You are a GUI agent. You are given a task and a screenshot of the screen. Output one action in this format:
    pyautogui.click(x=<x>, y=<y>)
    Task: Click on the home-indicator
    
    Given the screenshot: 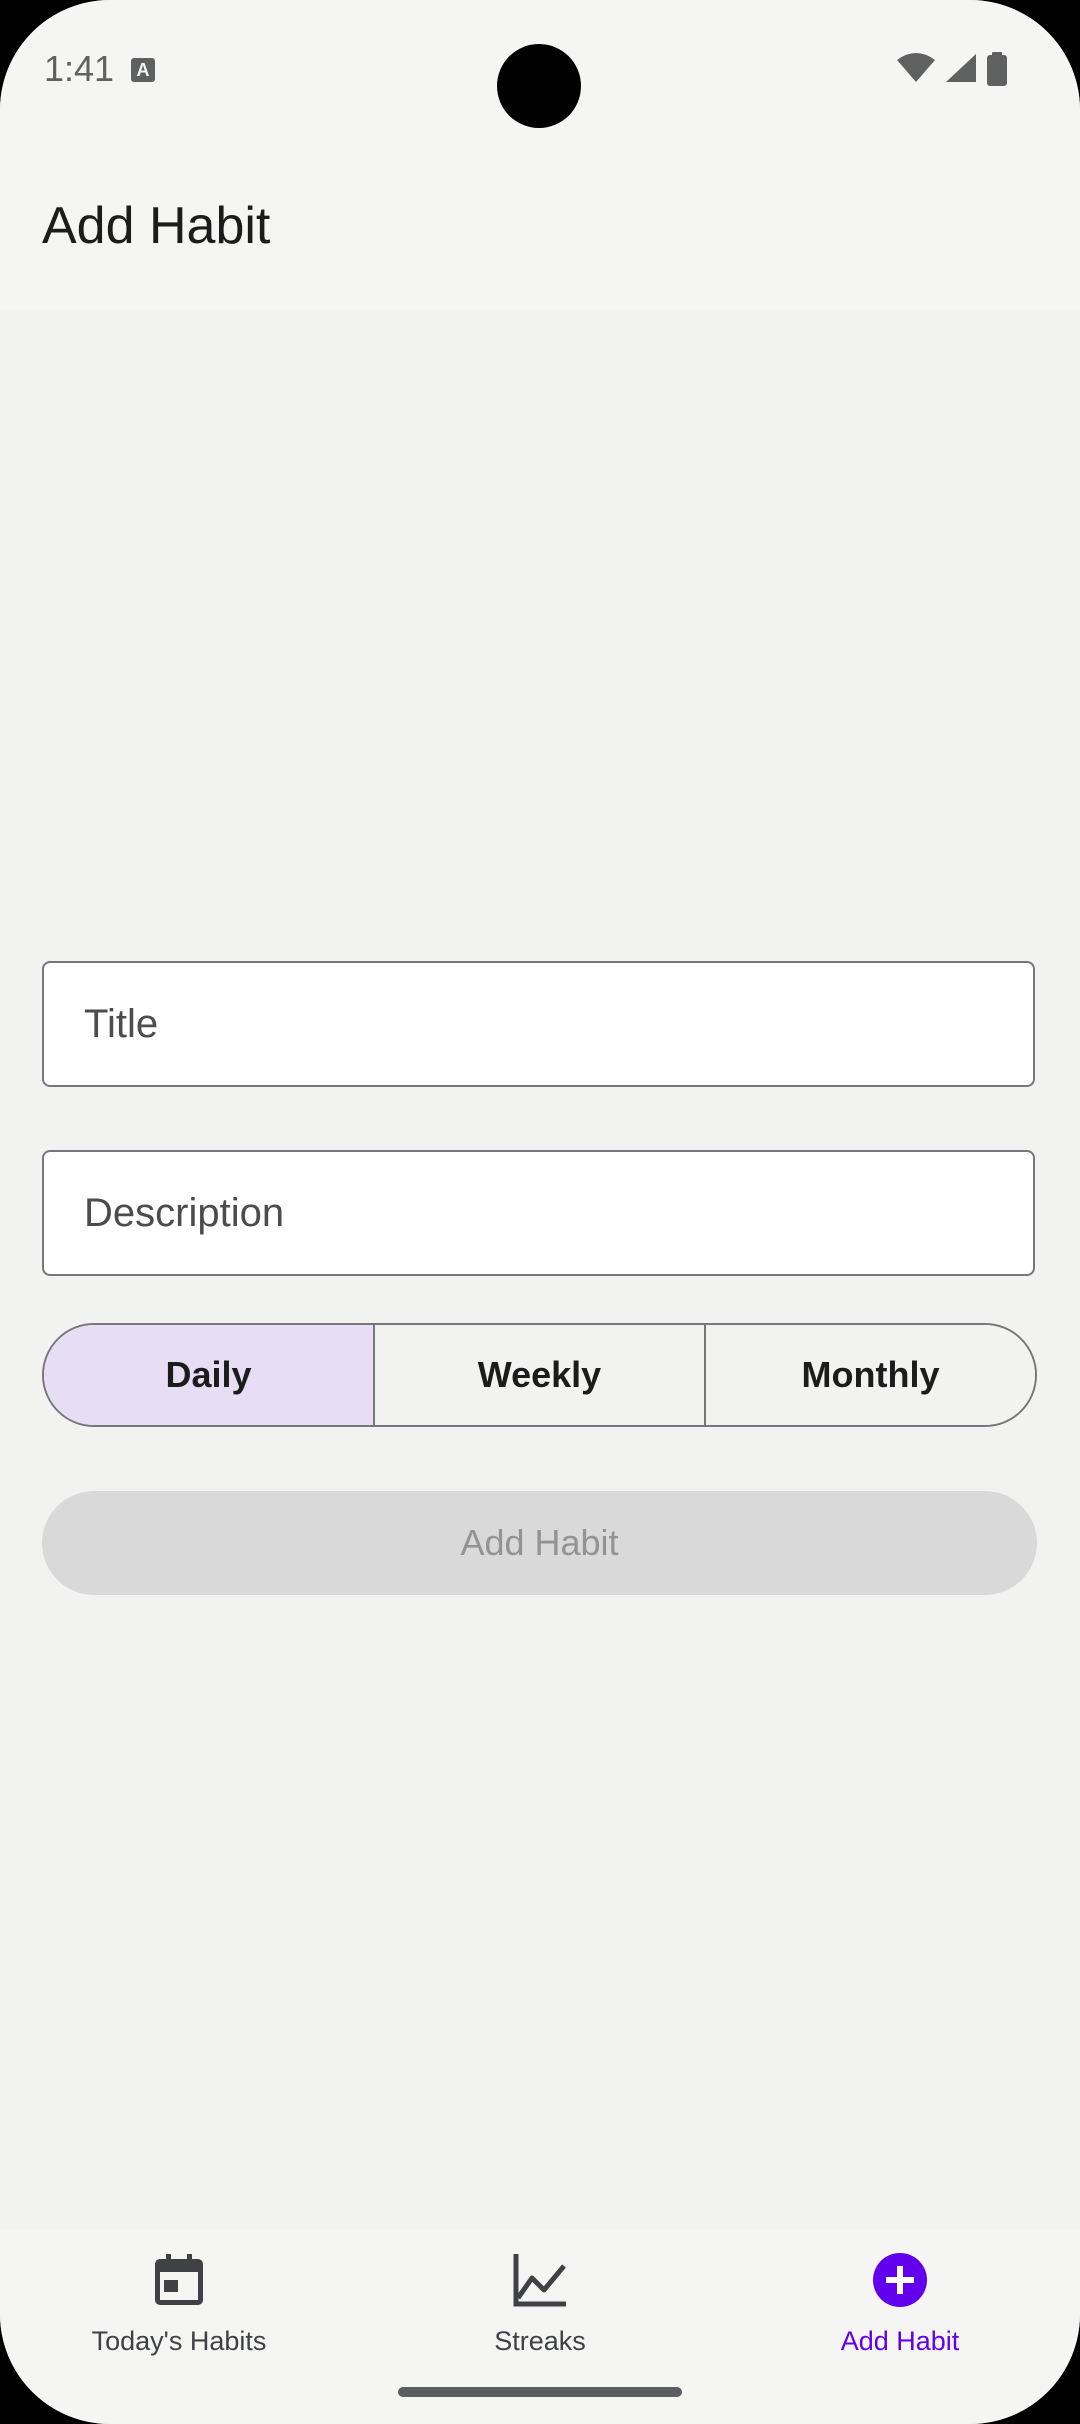 What is the action you would take?
    pyautogui.click(x=540, y=2392)
    